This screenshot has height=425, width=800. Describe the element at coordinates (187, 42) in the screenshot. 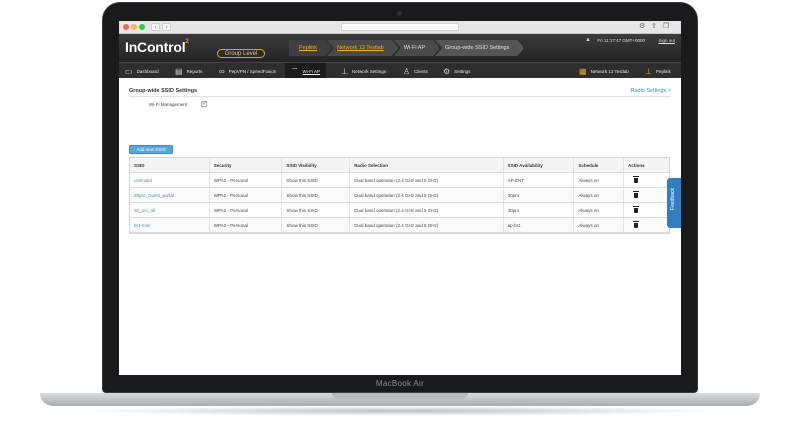

I see `logo-superscript: 2` at that location.